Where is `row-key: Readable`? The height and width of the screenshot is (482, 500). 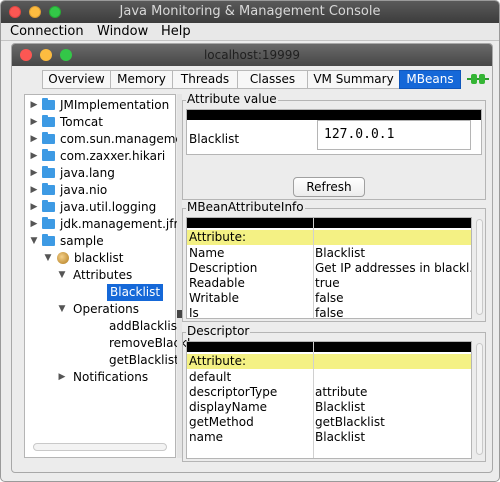
row-key: Readable is located at coordinates (217, 283).